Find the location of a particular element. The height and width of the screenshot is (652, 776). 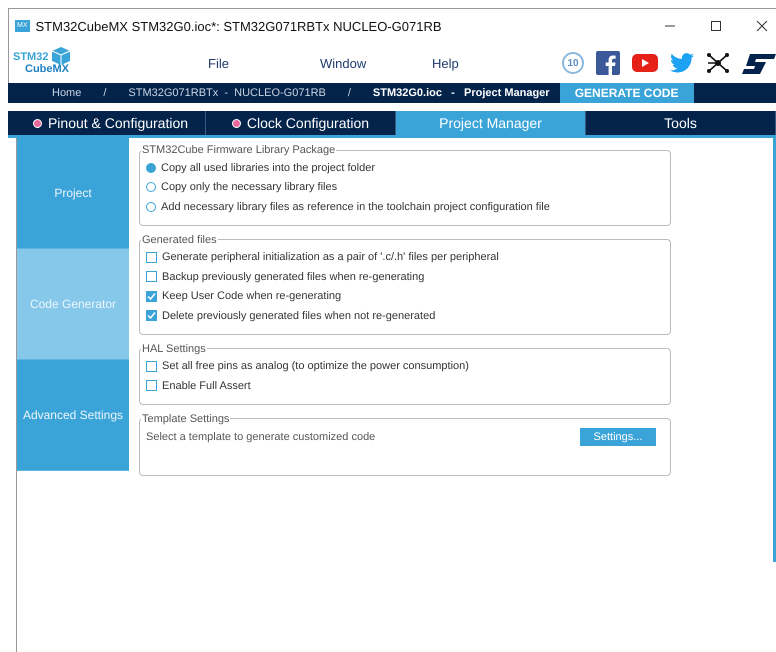

brand-logo-icon is located at coordinates (759, 63).